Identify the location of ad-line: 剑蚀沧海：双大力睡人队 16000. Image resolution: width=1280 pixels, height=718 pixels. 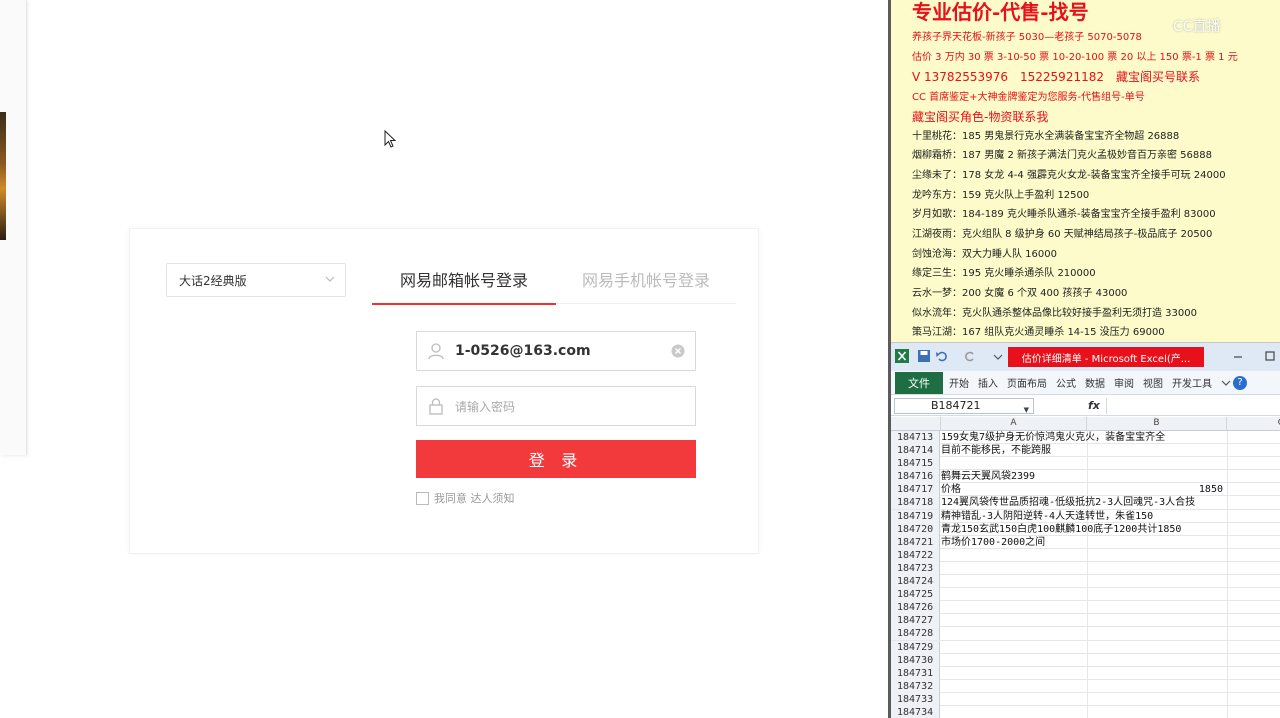
(984, 254).